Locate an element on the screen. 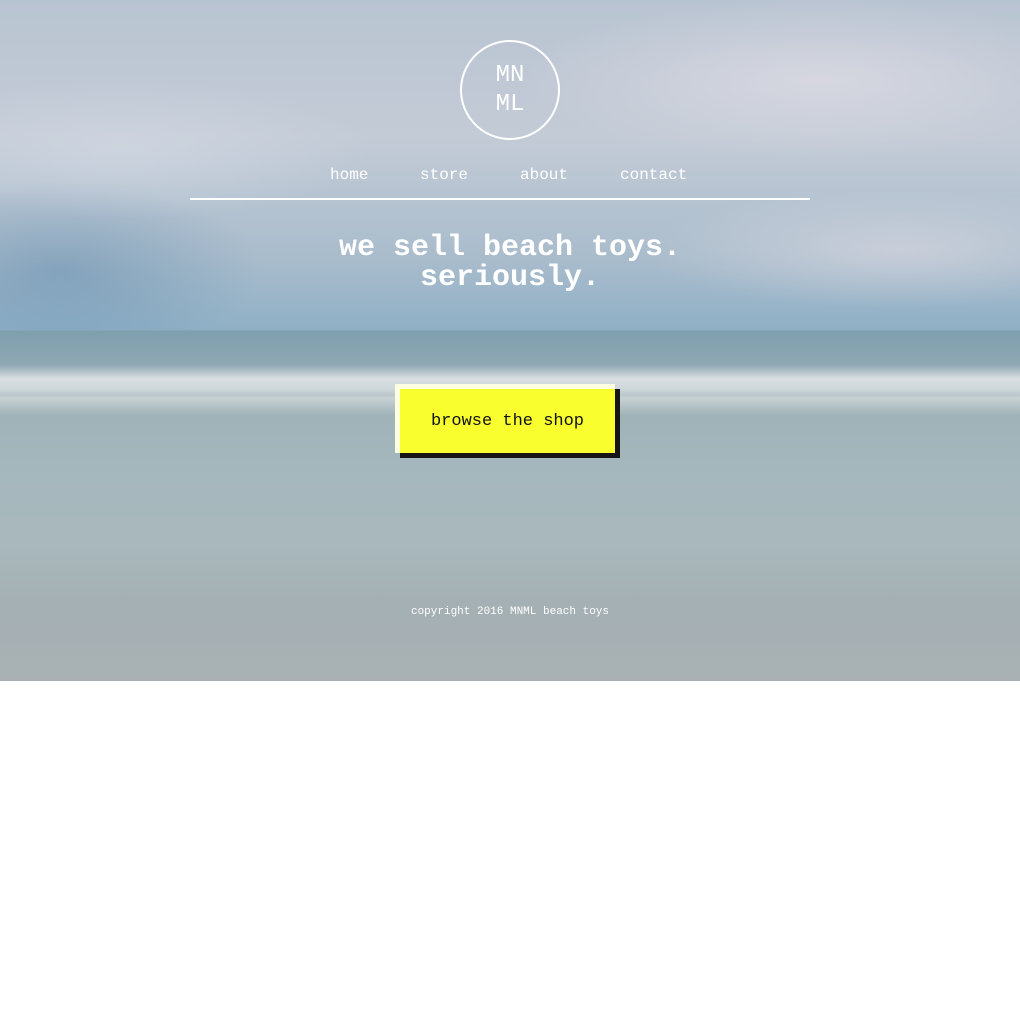 The height and width of the screenshot is (1020, 1020). logo: MN ML is located at coordinates (510, 90).